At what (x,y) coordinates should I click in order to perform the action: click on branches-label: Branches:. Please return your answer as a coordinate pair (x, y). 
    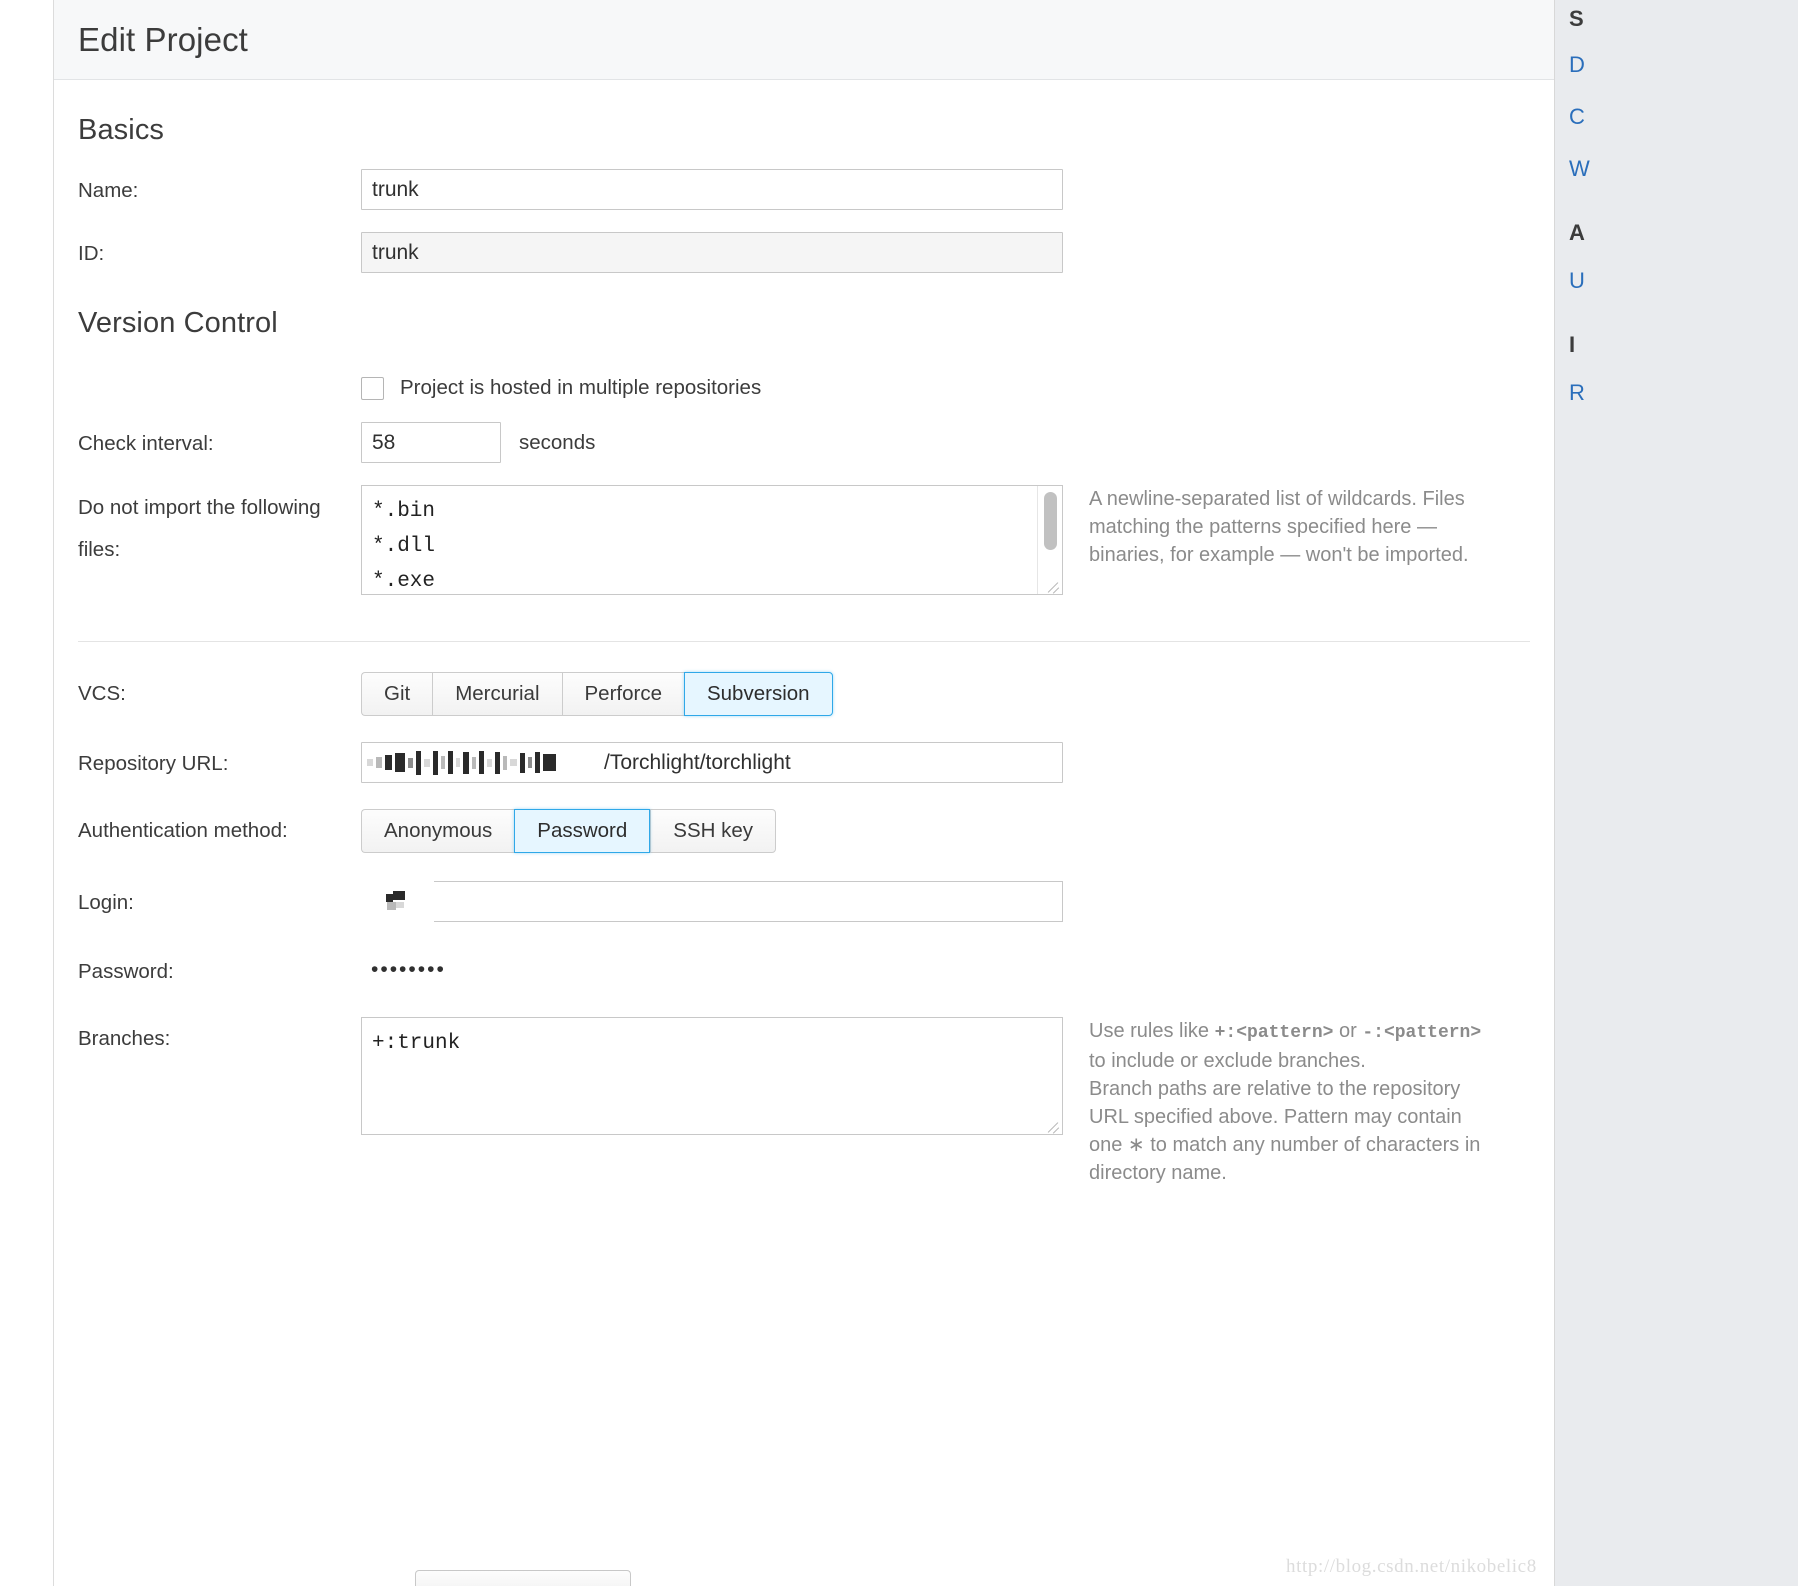
    Looking at the image, I should click on (124, 1038).